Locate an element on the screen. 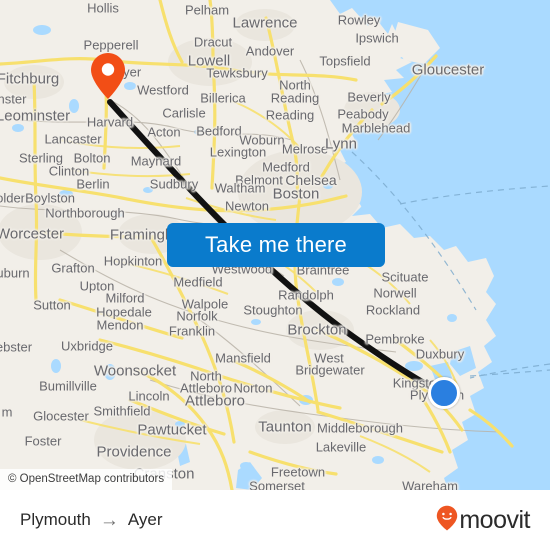  map-place-label: Pelham is located at coordinates (207, 10).